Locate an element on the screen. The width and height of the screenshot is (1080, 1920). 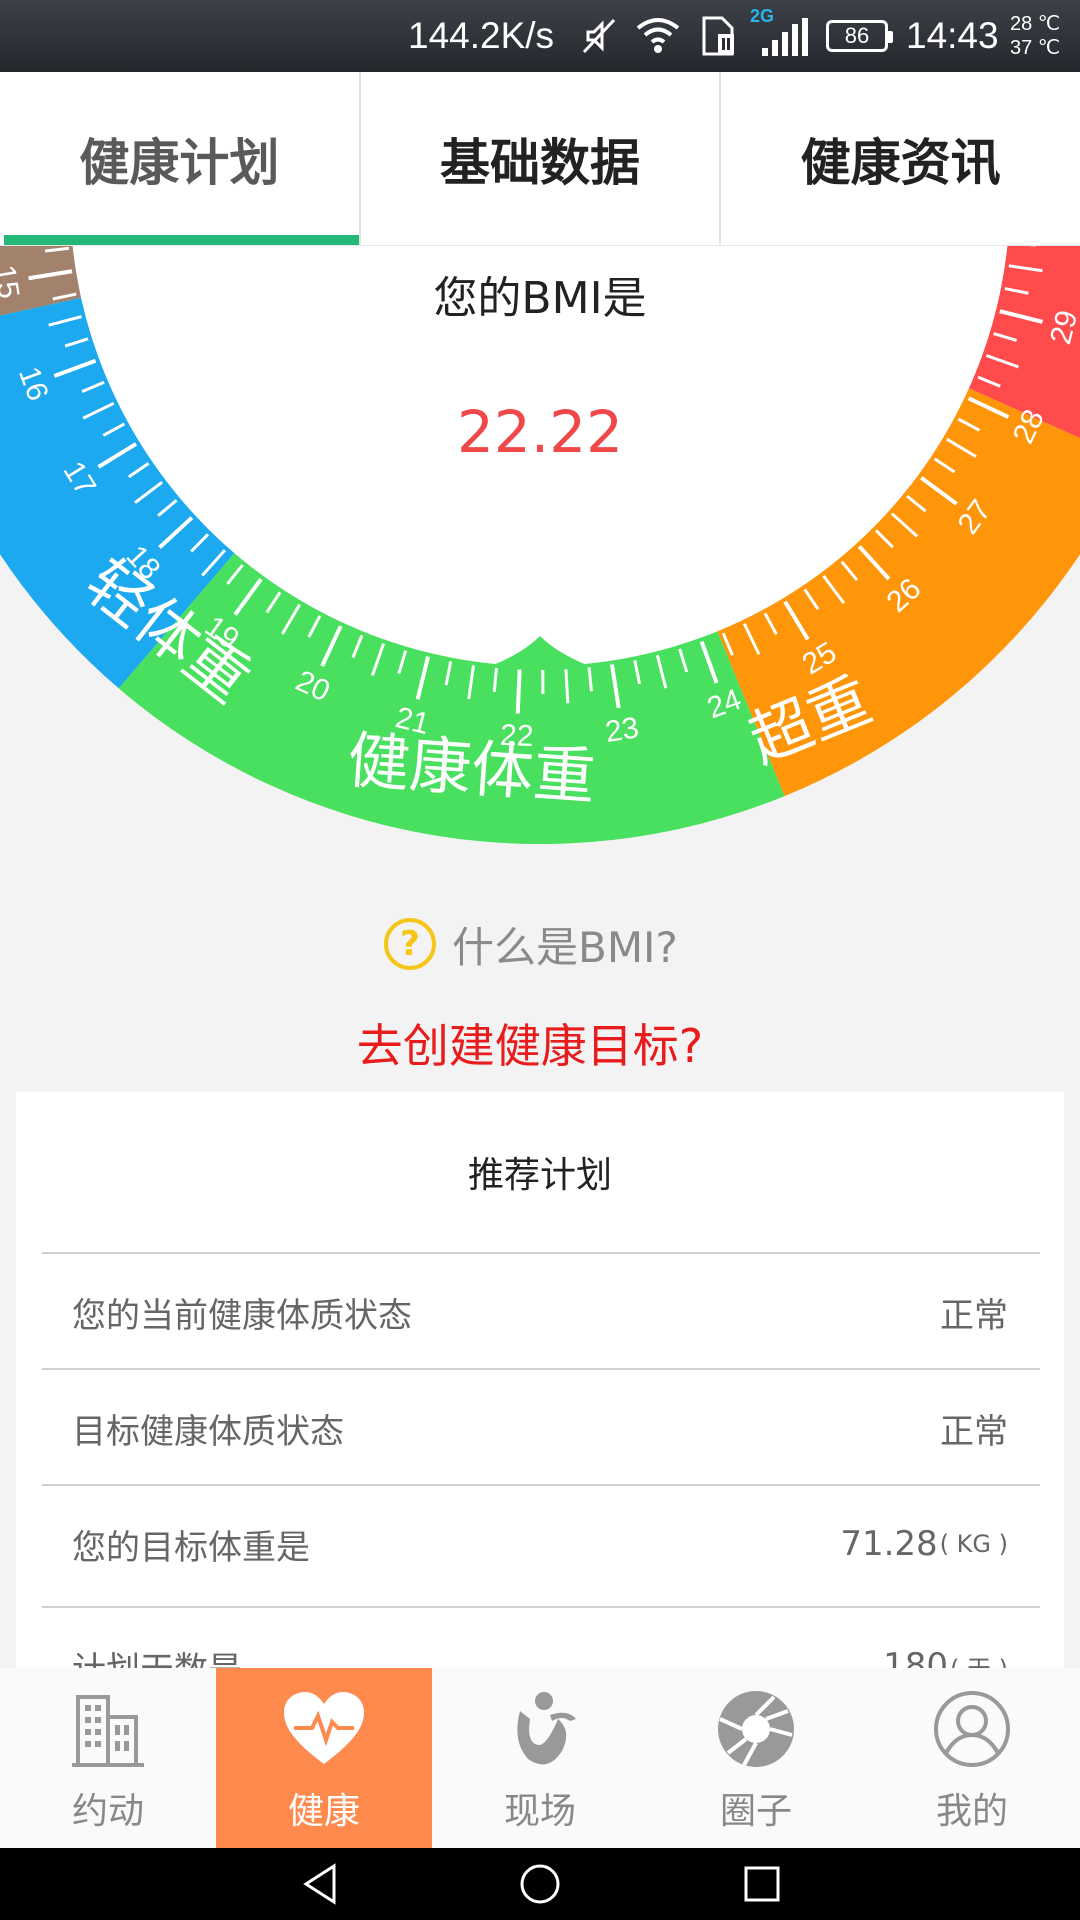
system-navigation-bar is located at coordinates (540, 1884).